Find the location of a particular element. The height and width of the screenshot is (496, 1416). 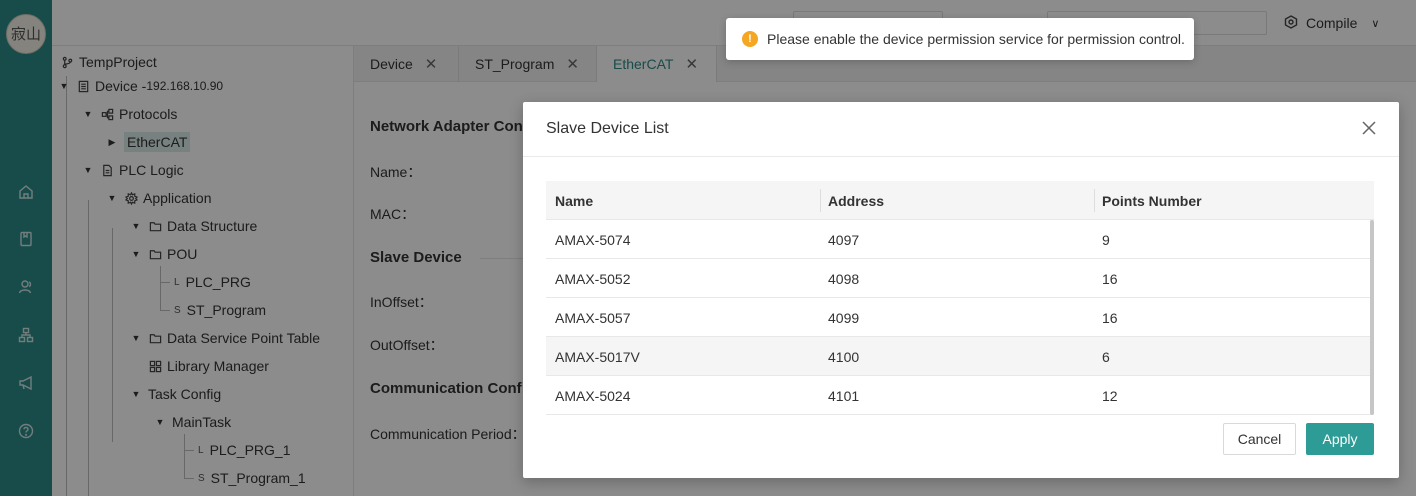

dialog-header: Slave Device List is located at coordinates (961, 129).